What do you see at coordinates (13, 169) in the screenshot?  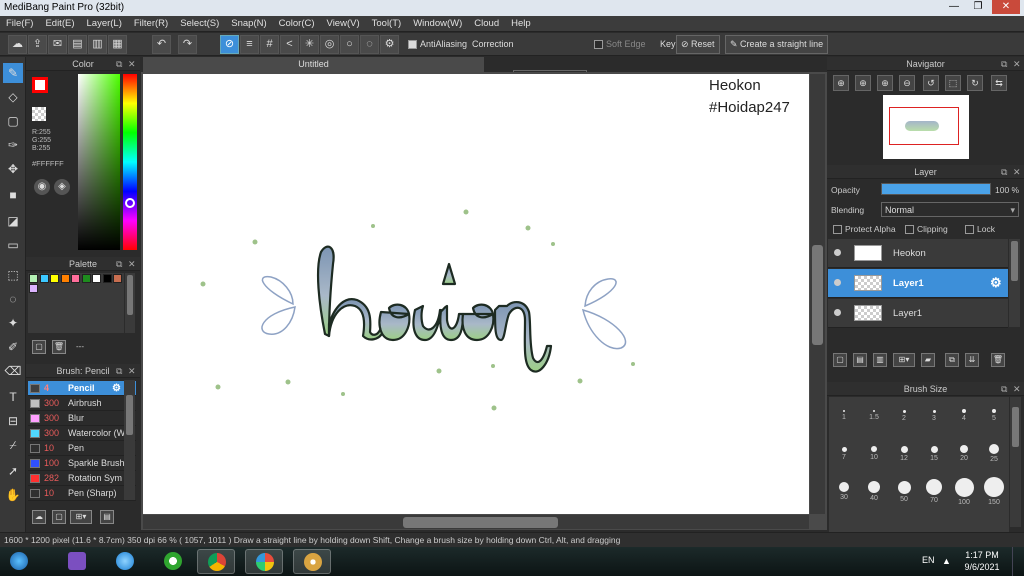 I see `move-tool-icon: ✥` at bounding box center [13, 169].